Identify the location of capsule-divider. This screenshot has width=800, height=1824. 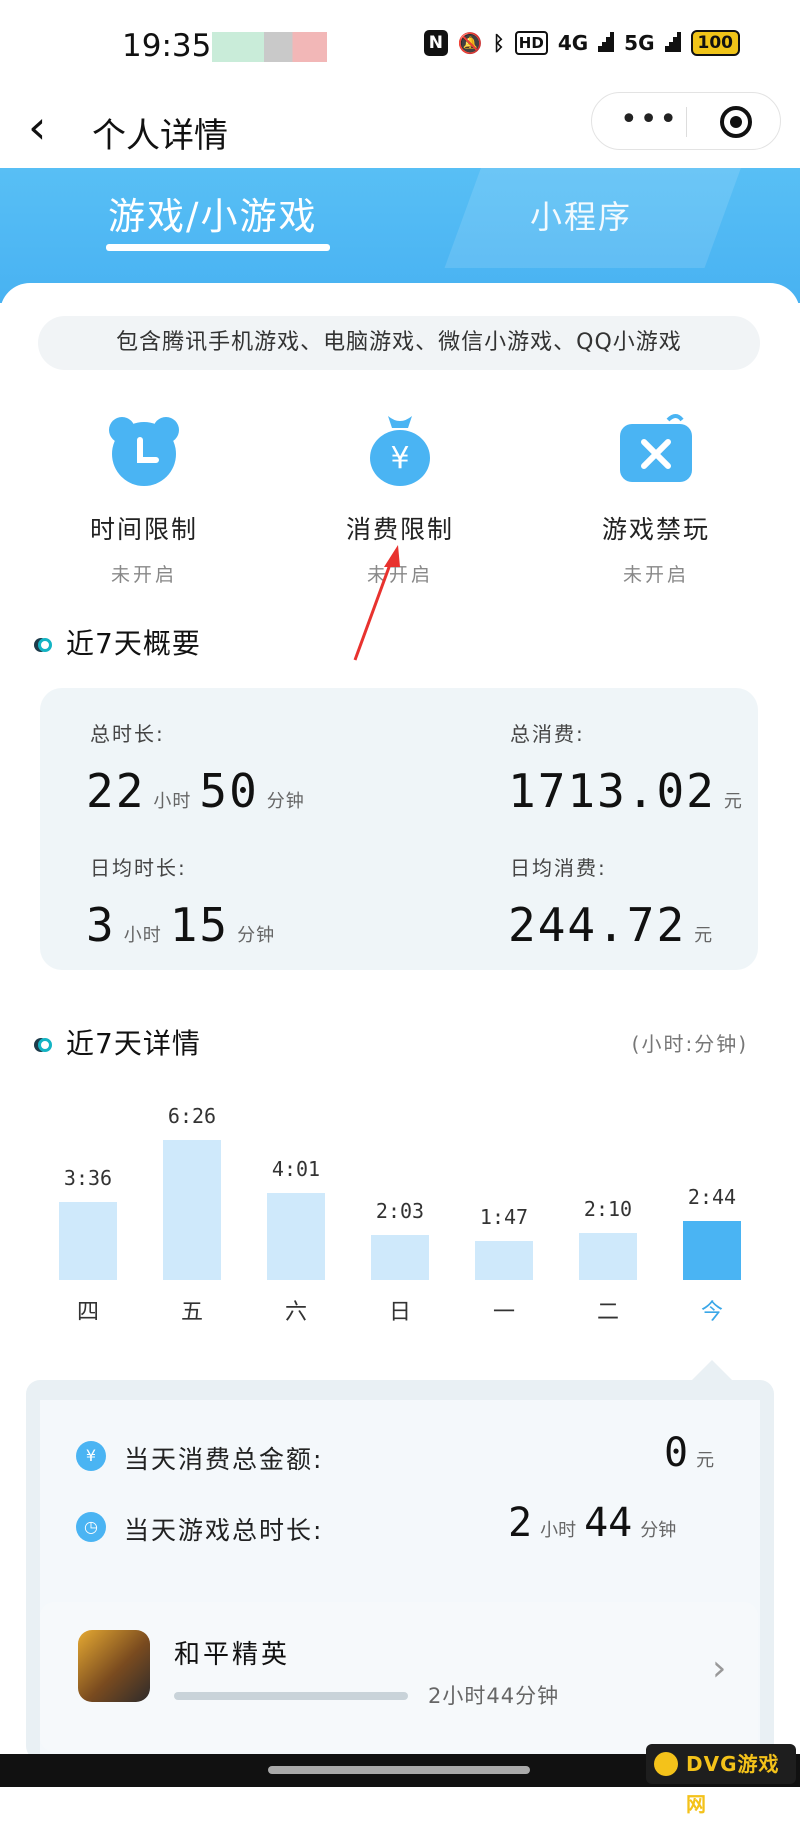
(686, 122).